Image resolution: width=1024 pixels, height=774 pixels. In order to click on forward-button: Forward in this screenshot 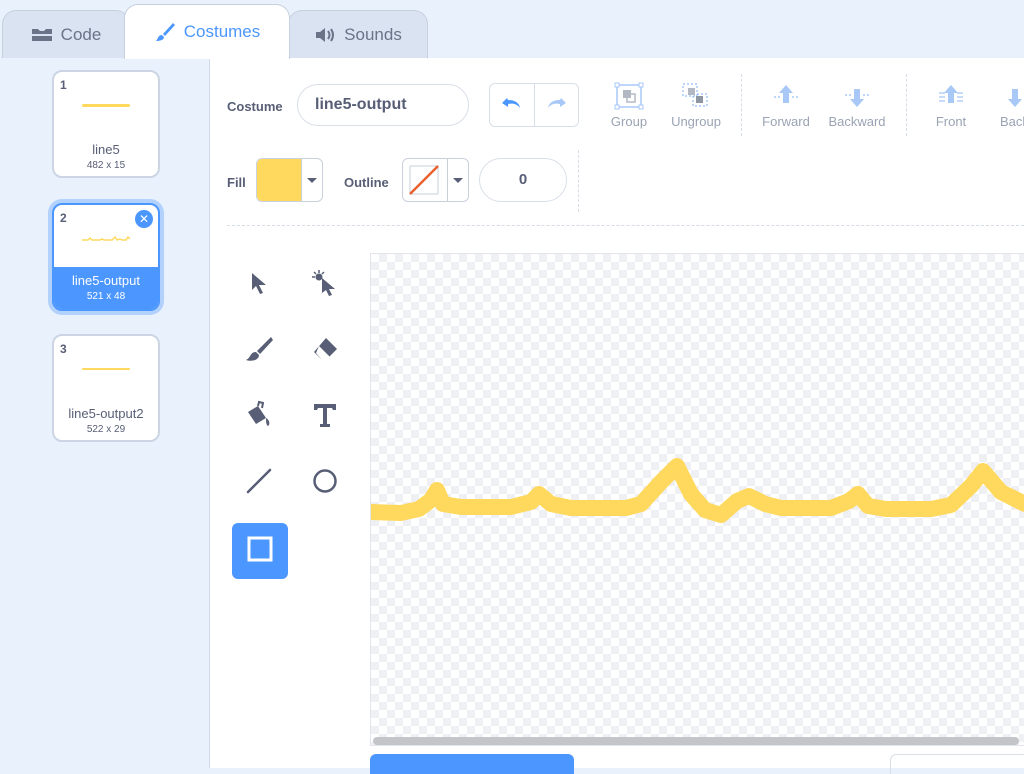, I will do `click(786, 107)`.